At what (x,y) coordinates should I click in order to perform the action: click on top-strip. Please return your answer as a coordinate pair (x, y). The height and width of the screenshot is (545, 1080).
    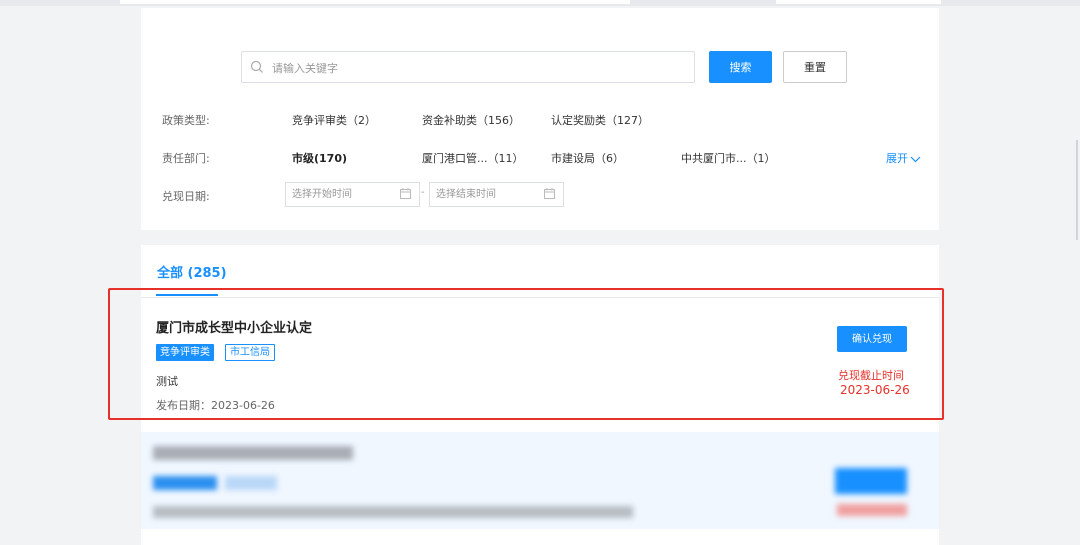
    Looking at the image, I should click on (540, 3).